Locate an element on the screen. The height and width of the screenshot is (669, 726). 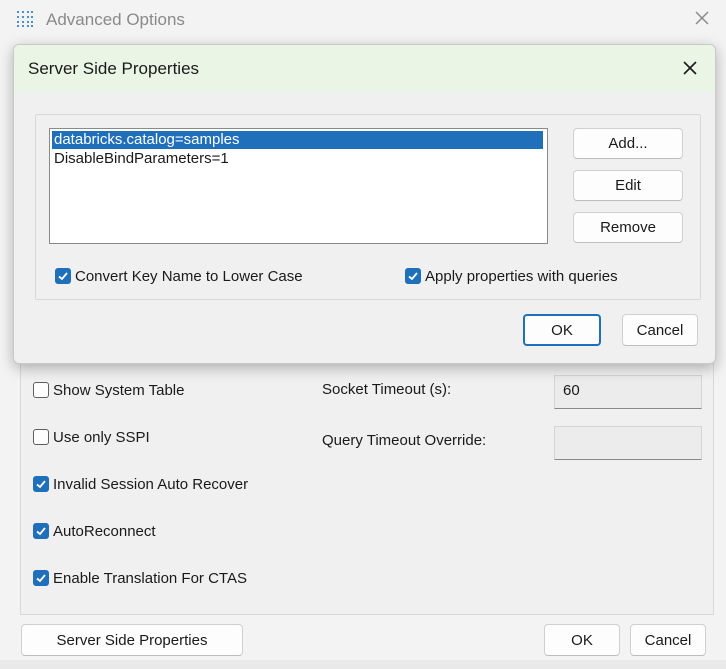
show-system-table-label: Show System Table is located at coordinates (119, 390).